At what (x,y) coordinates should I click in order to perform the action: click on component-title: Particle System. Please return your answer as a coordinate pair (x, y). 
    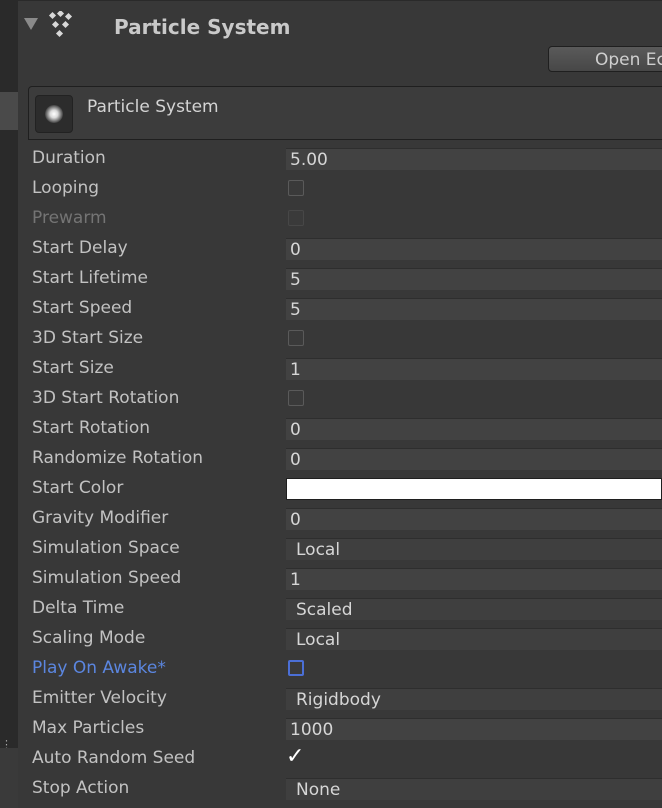
    Looking at the image, I should click on (202, 27).